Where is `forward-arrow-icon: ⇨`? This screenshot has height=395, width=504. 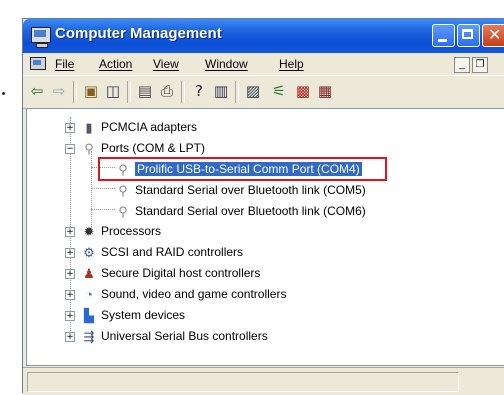
forward-arrow-icon: ⇨ is located at coordinates (59, 91).